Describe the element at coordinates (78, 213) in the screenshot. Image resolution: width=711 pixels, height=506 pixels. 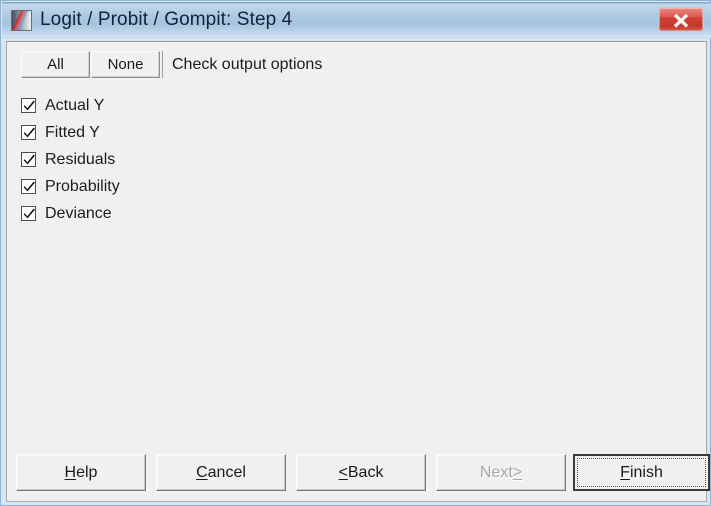
I see `option-label-deviance: Deviance` at that location.